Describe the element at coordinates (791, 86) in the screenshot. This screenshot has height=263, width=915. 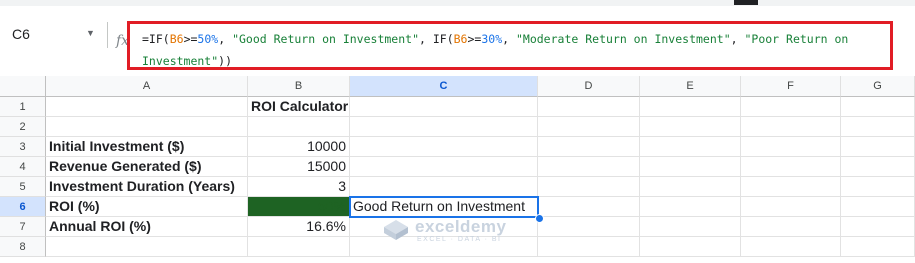
I see `column-header-f: F` at that location.